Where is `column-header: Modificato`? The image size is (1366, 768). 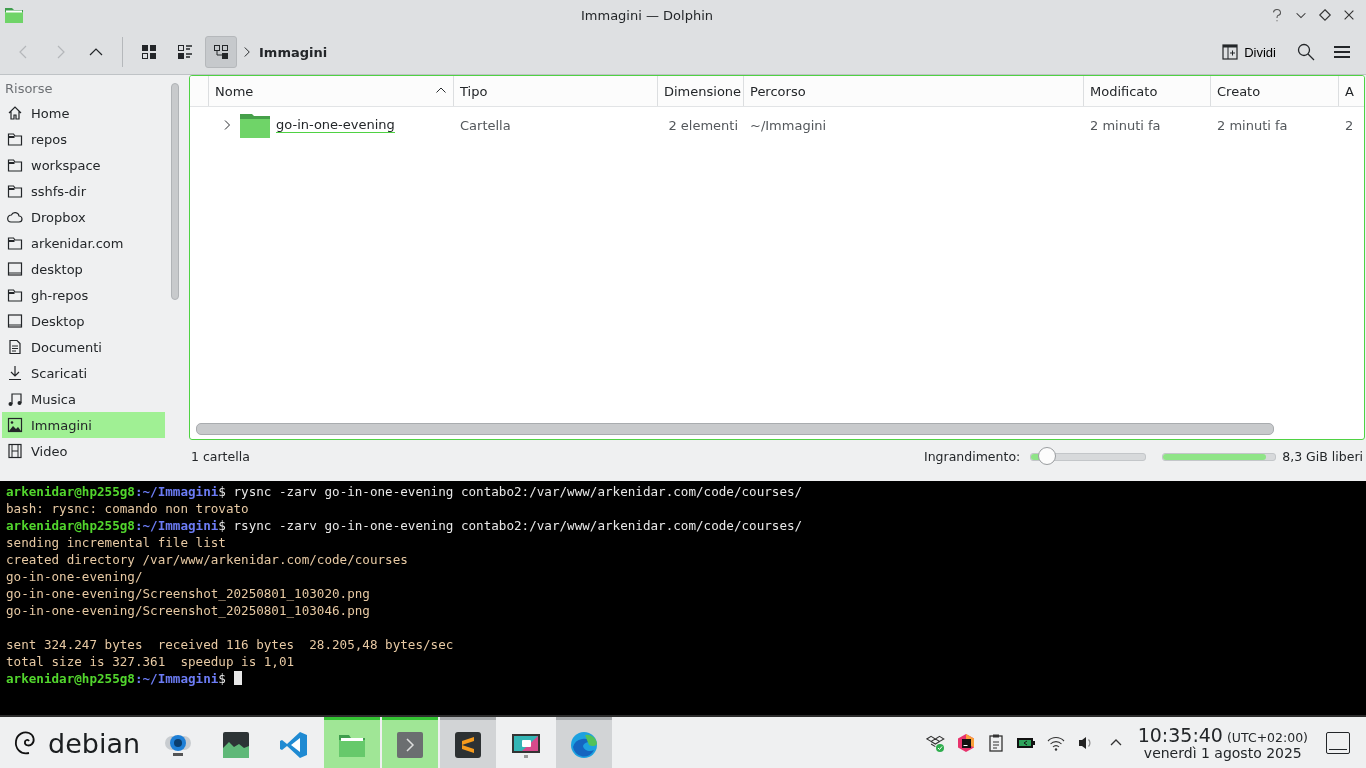 column-header: Modificato is located at coordinates (1146, 91).